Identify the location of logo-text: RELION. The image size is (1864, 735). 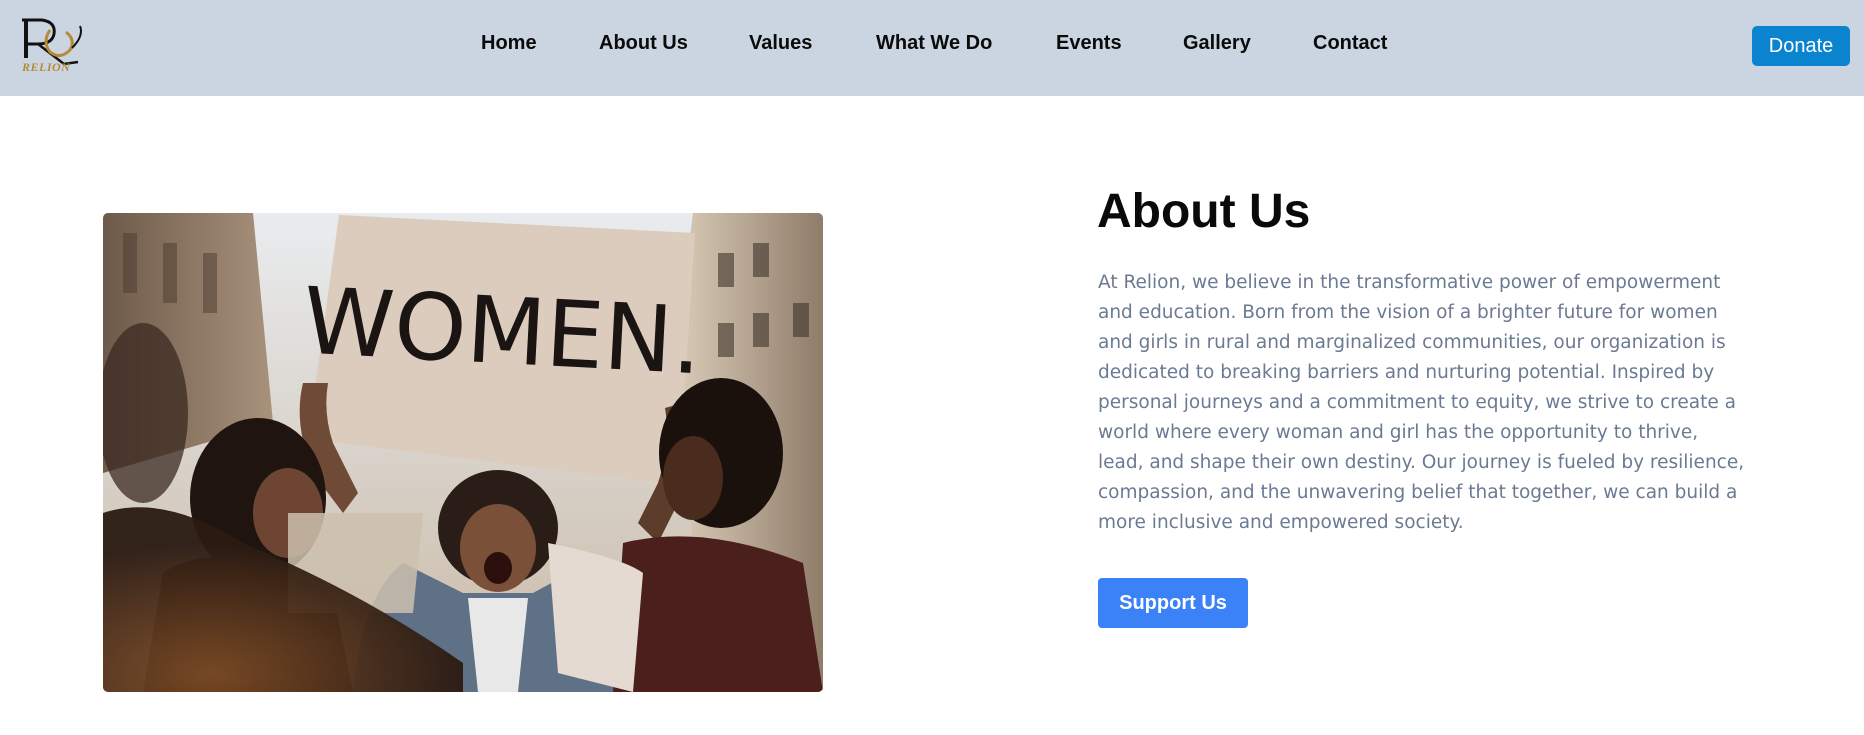
(46, 67).